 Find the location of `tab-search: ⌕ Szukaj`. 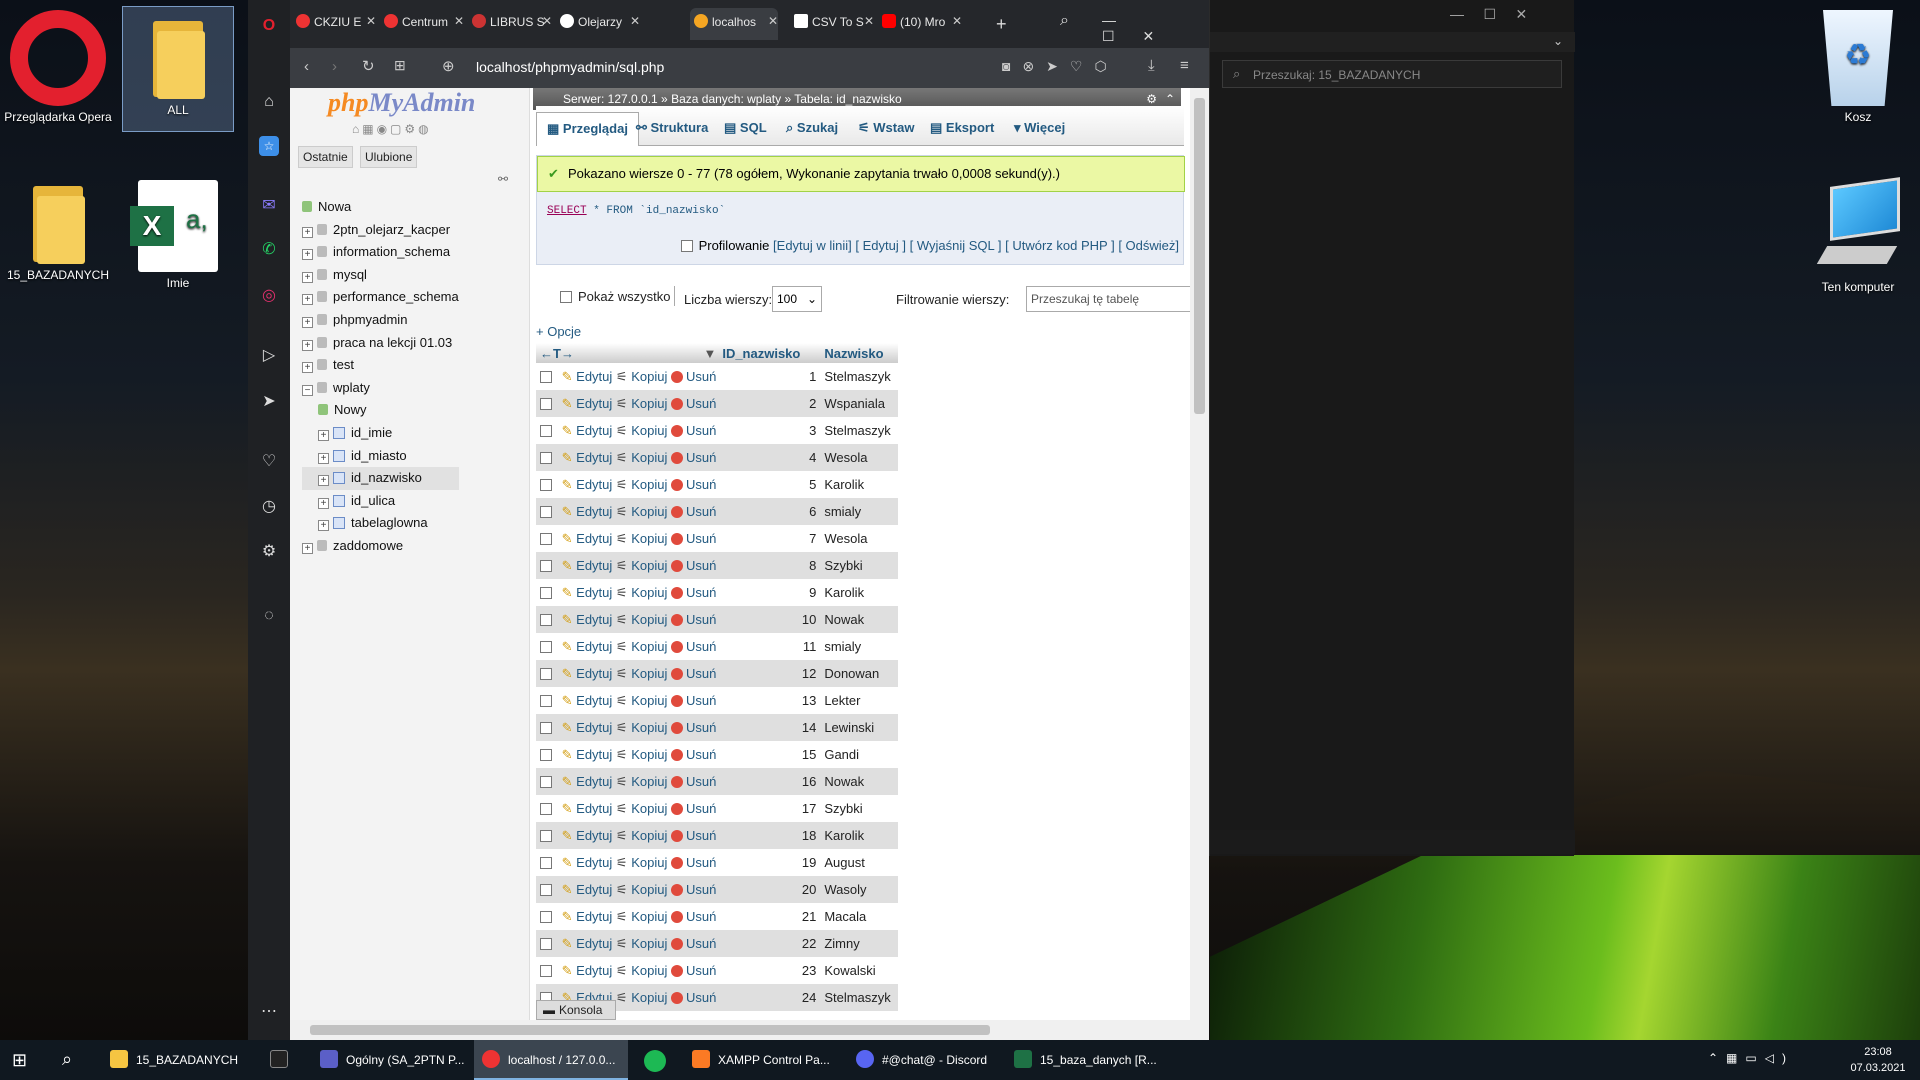

tab-search: ⌕ Szukaj is located at coordinates (812, 128).